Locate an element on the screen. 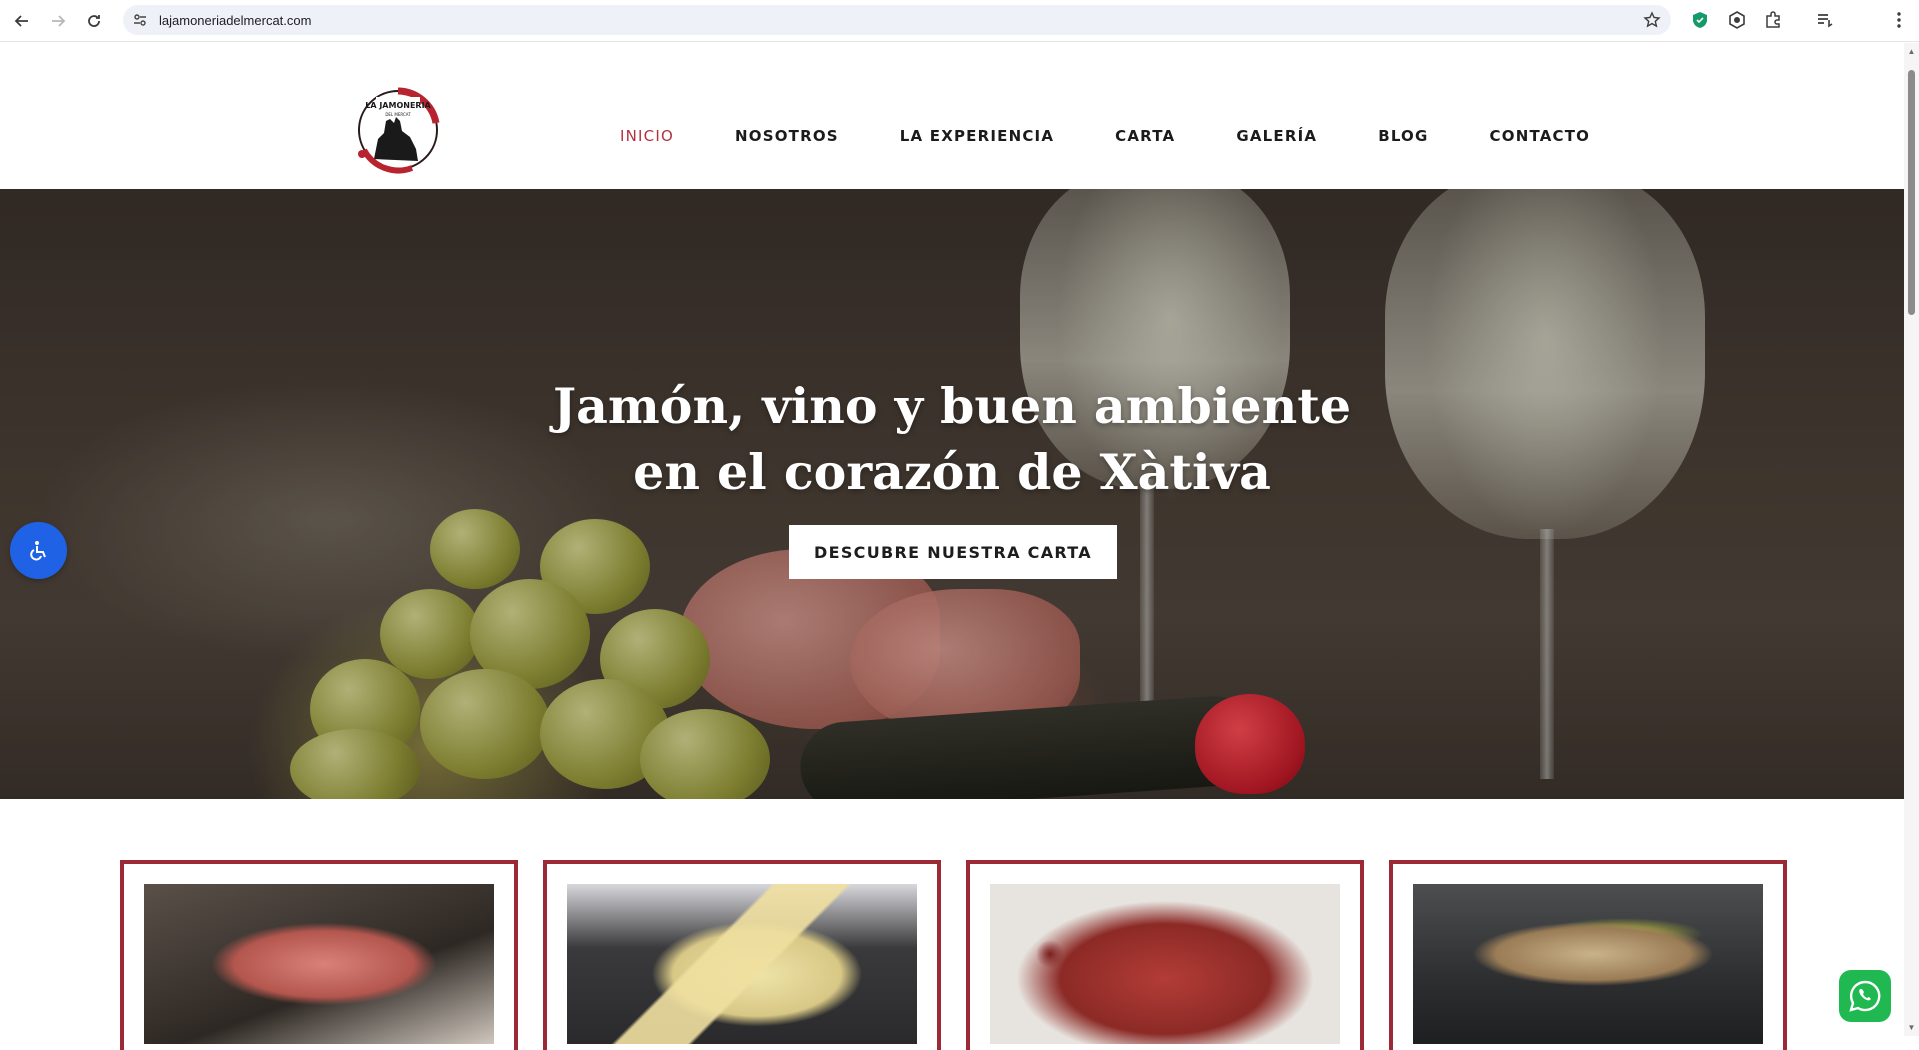 The height and width of the screenshot is (1050, 1919). nav-item-nosotros: NOSOTROS is located at coordinates (787, 136).